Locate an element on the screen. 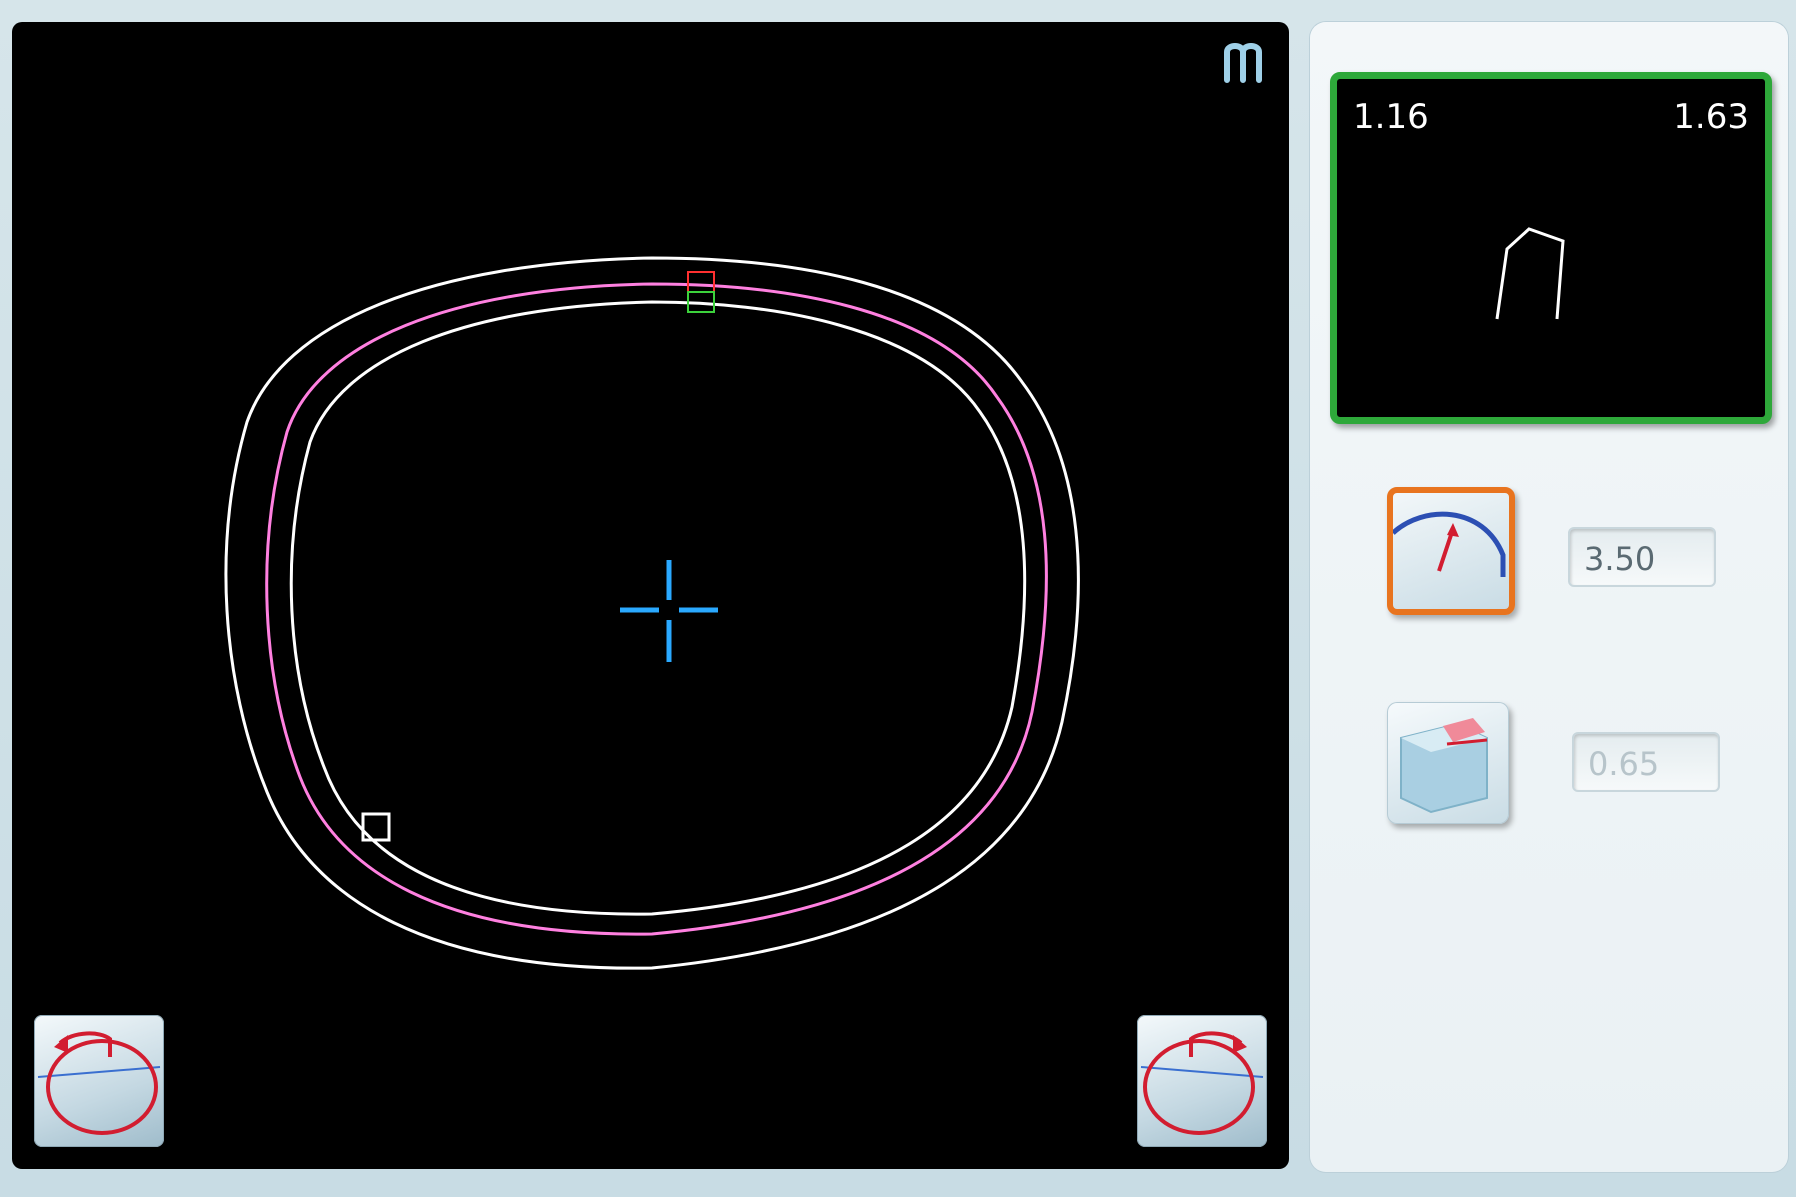  bevel-profile-preview: 1.16 1.63 is located at coordinates (1551, 248).